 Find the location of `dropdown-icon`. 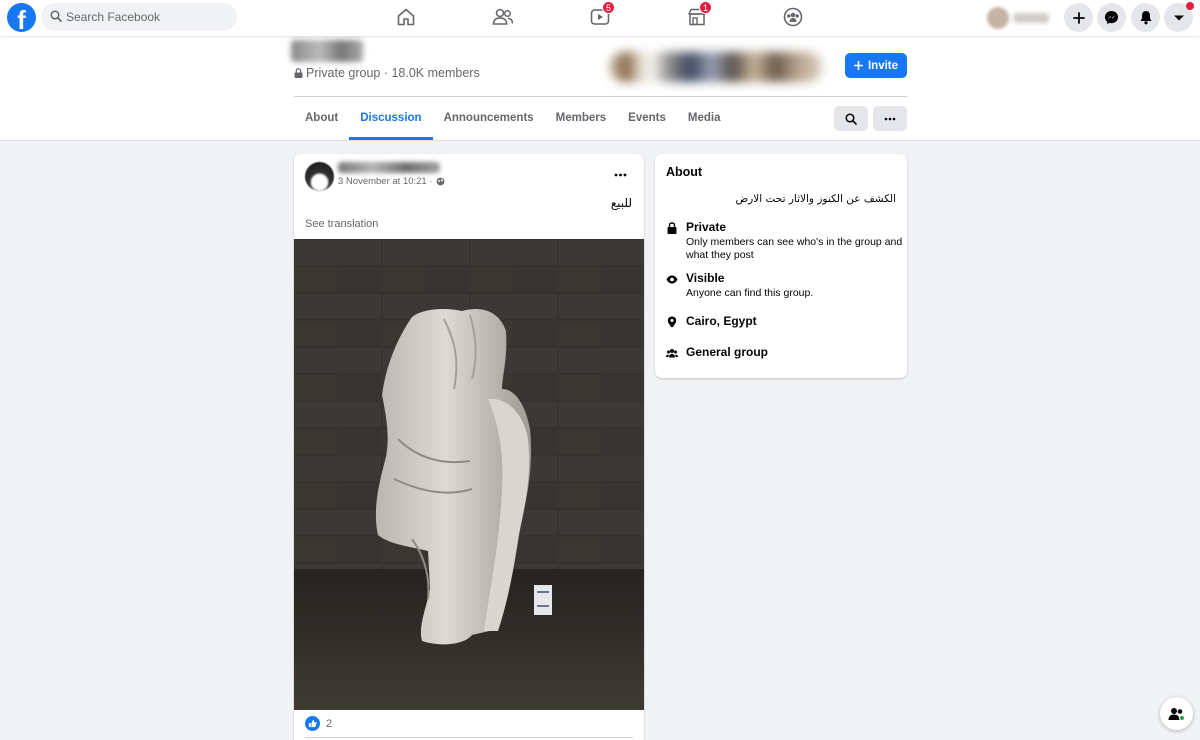

dropdown-icon is located at coordinates (1178, 17).